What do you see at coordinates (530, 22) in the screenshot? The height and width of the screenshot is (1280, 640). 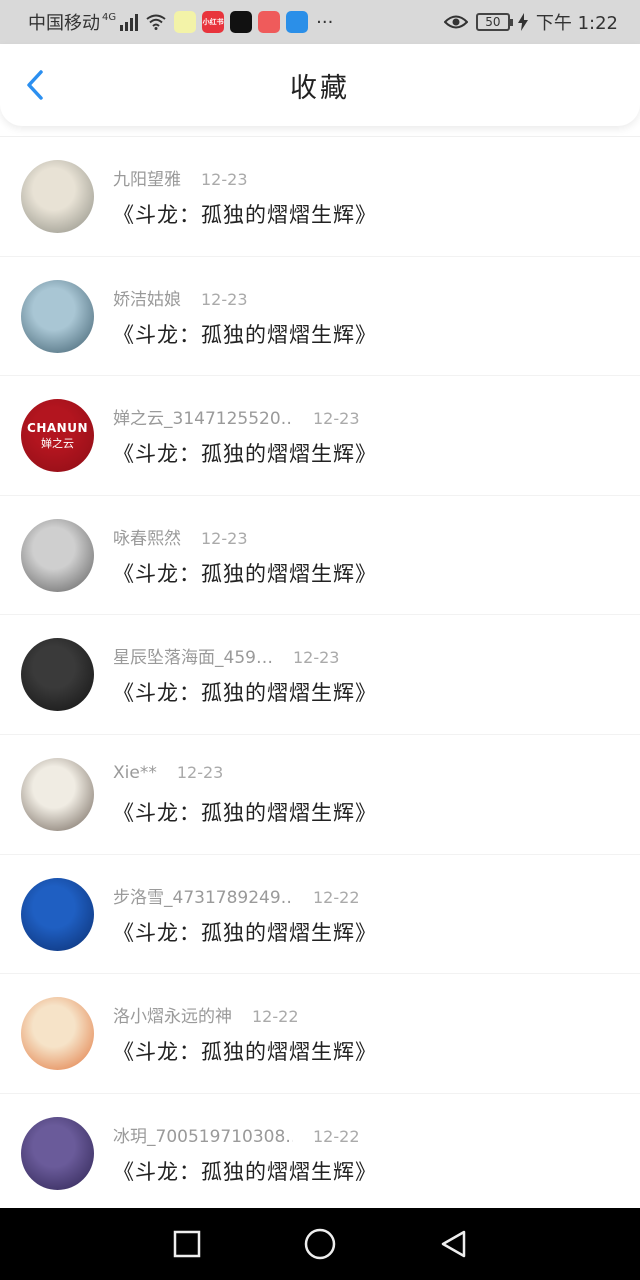 I see `status-right: 50 下午 1:22` at bounding box center [530, 22].